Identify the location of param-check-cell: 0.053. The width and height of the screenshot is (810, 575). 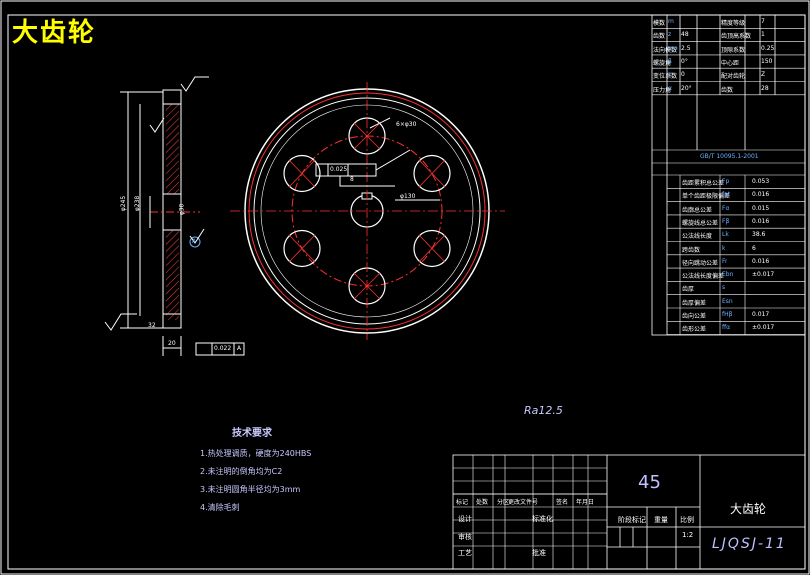
(761, 181).